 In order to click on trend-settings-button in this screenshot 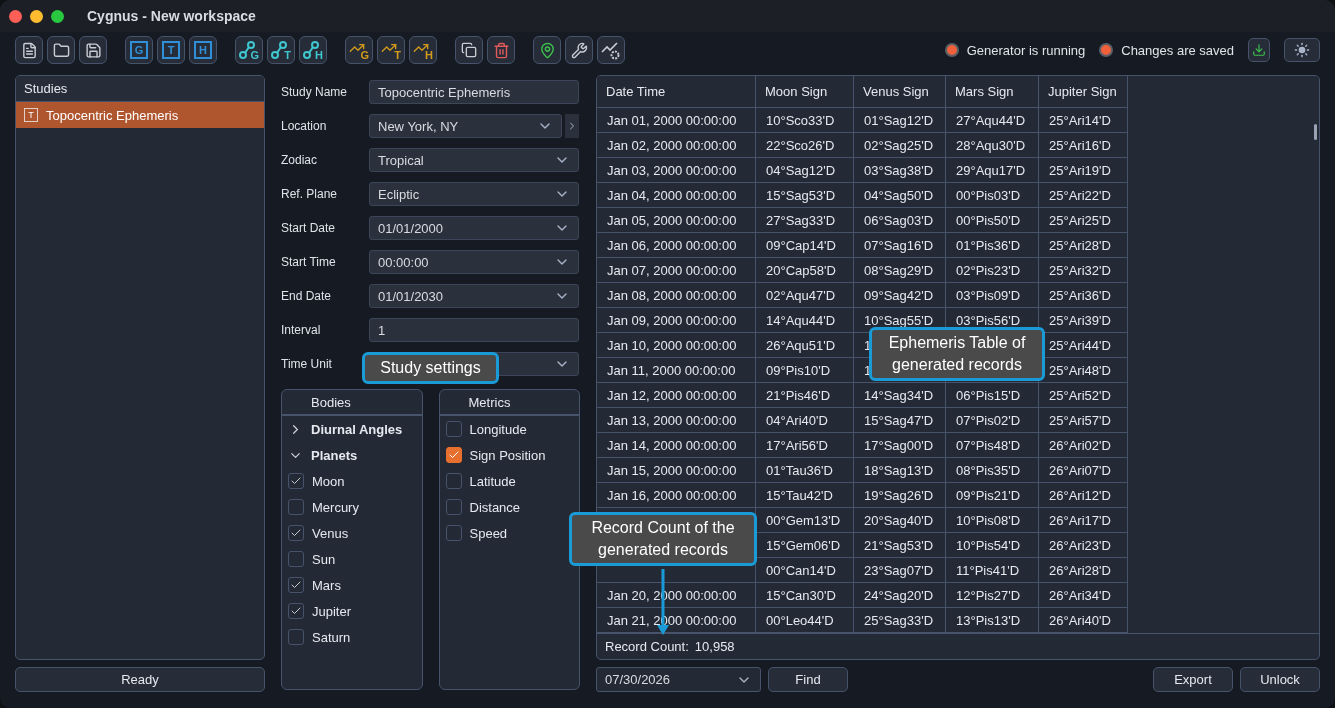, I will do `click(611, 50)`.